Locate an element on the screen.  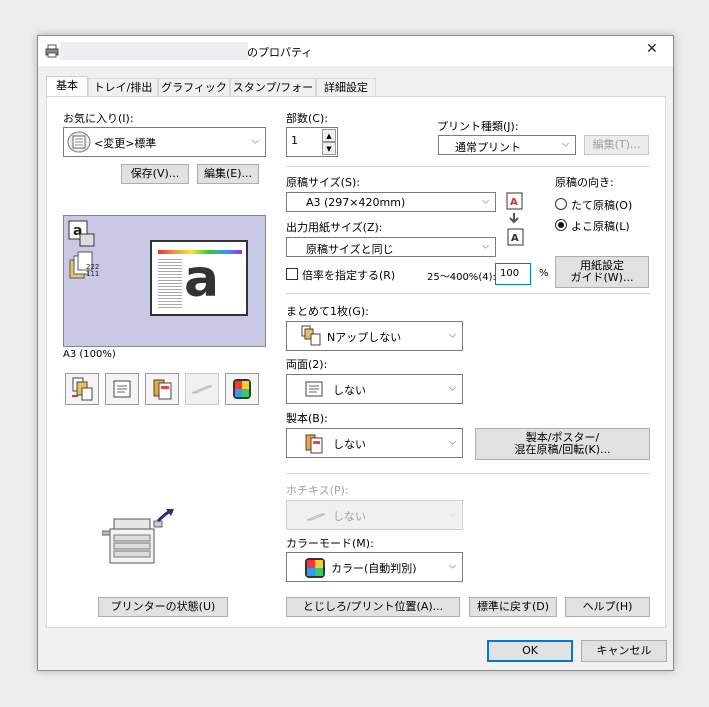
print-type-select: 通常プリント ⌵ is located at coordinates (507, 145).